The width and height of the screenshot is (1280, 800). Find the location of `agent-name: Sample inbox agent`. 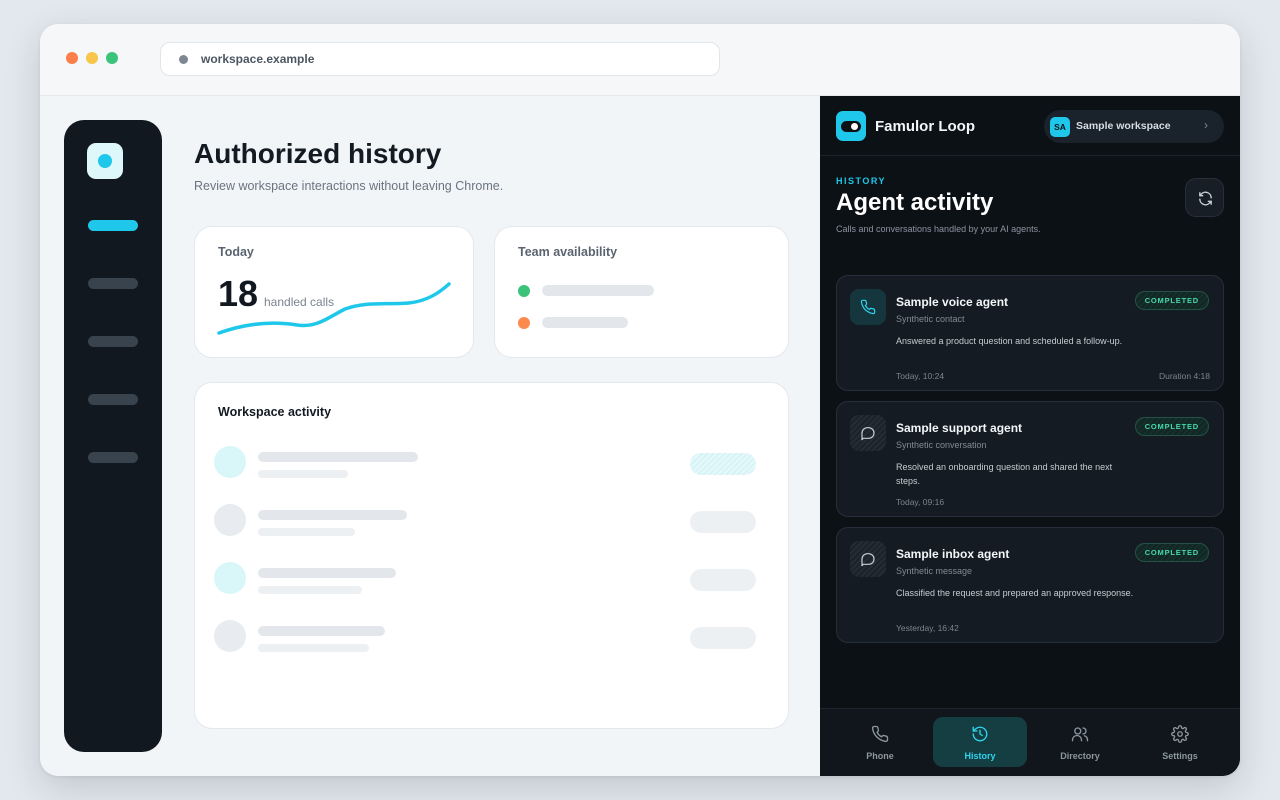

agent-name: Sample inbox agent is located at coordinates (953, 554).